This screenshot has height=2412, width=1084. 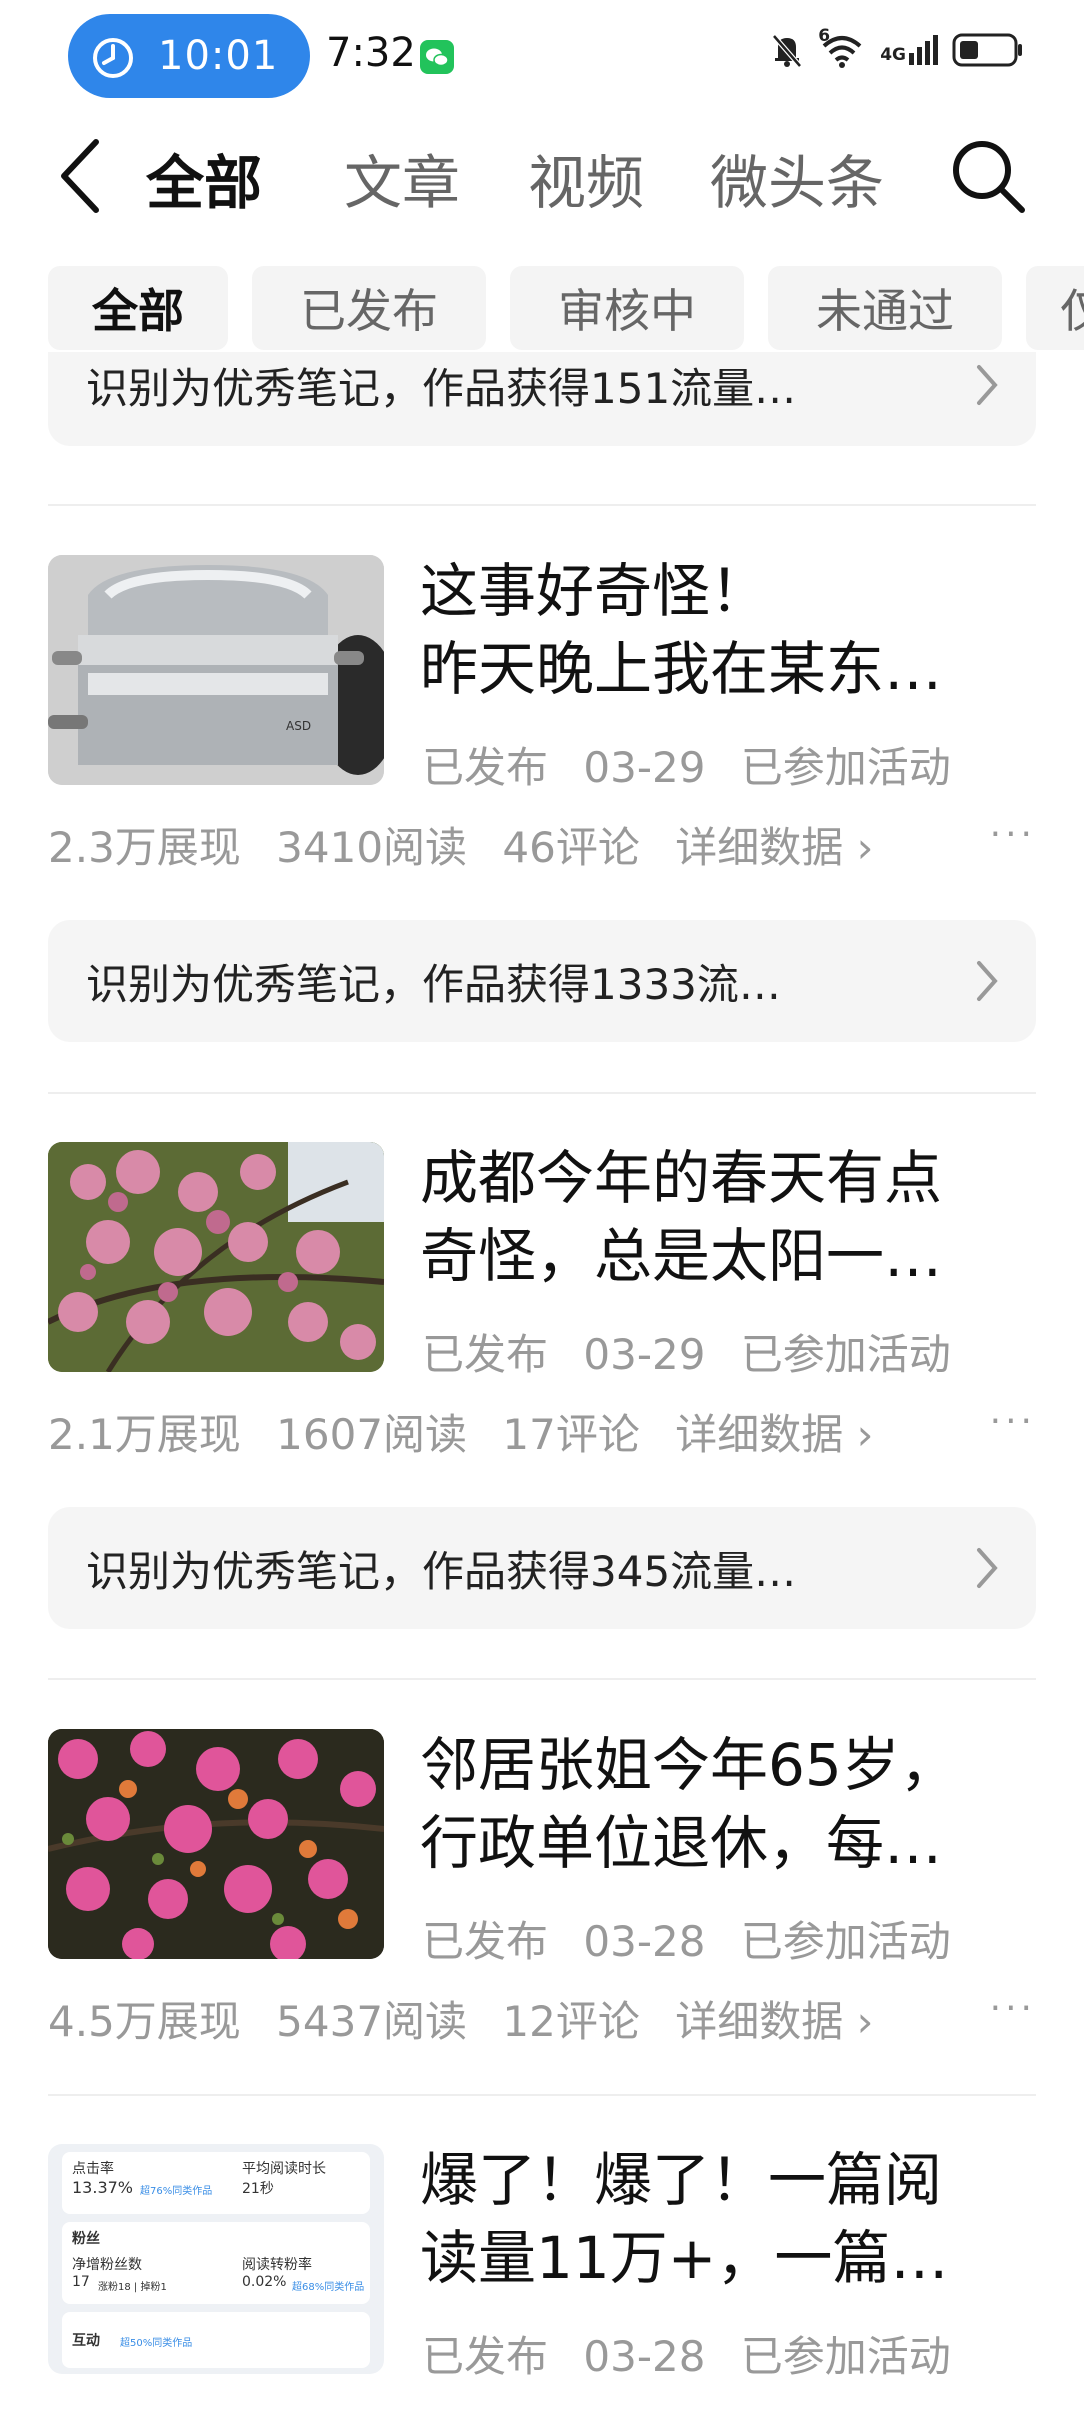 I want to click on avg-time-label: 平均阅读时长, so click(x=284, y=2169).